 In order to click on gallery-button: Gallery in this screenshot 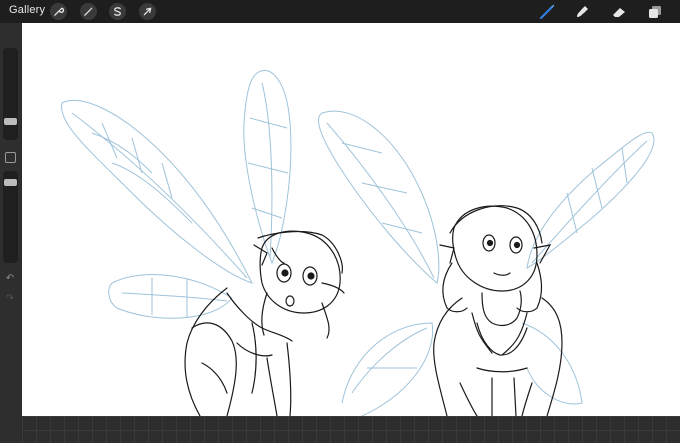, I will do `click(27, 10)`.